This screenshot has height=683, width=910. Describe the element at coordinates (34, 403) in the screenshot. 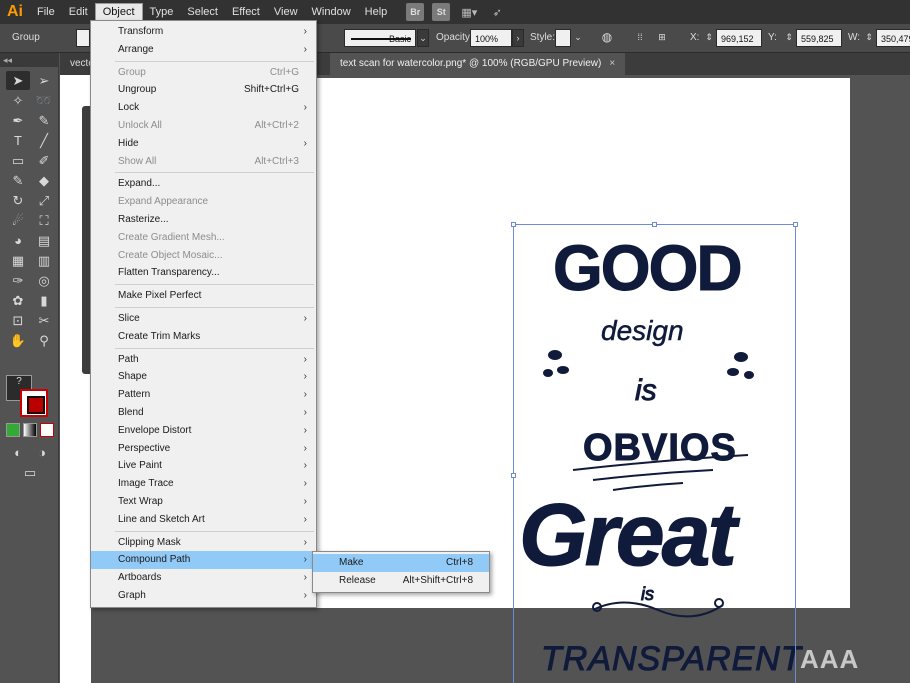

I see `stroke-box` at that location.